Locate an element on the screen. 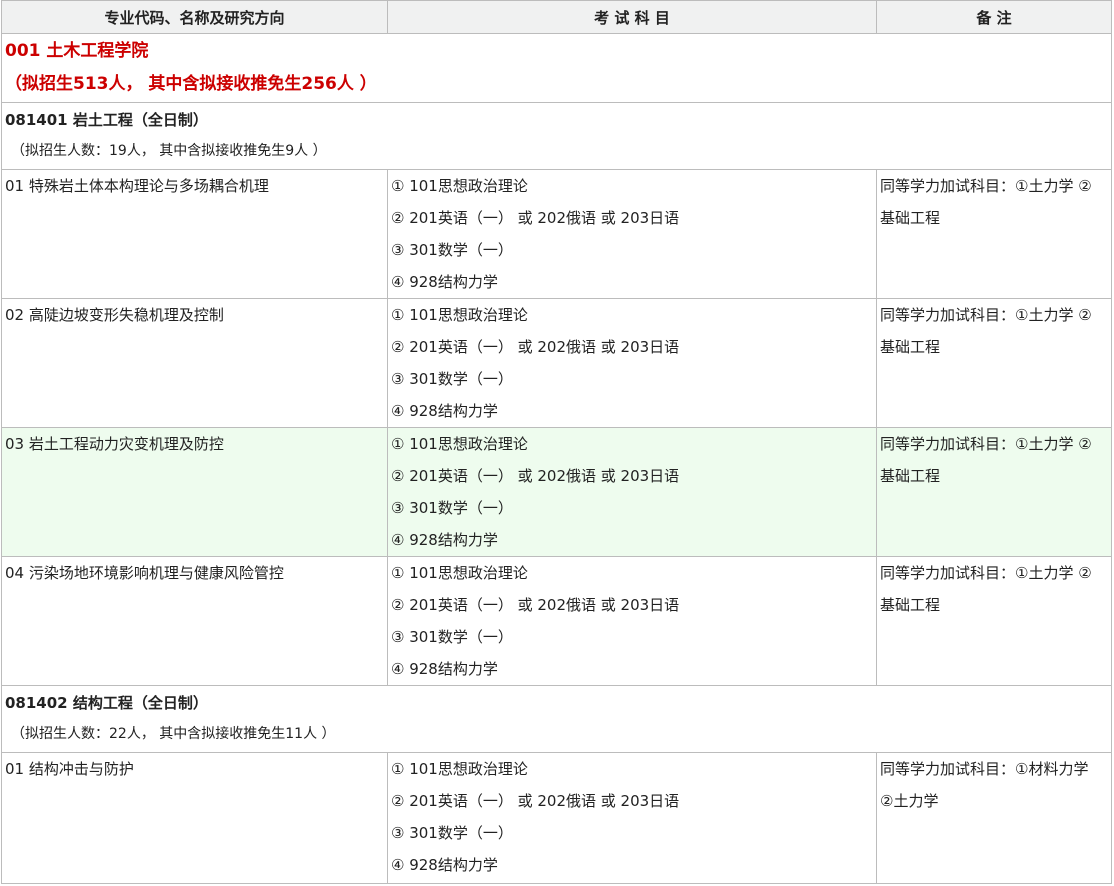  header-subjects: 考 试 科 目 is located at coordinates (632, 17).